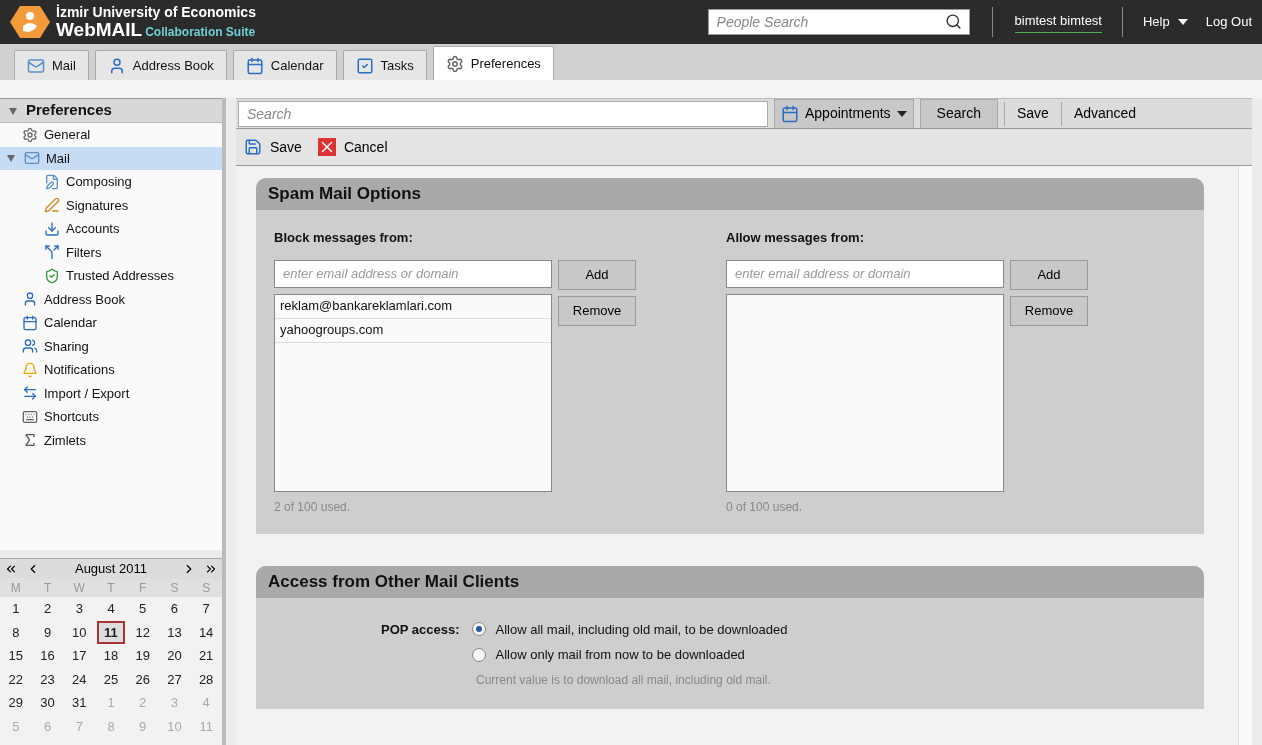 The height and width of the screenshot is (745, 1262). Describe the element at coordinates (111, 440) in the screenshot. I see `sidebar-item: Zimlets` at that location.